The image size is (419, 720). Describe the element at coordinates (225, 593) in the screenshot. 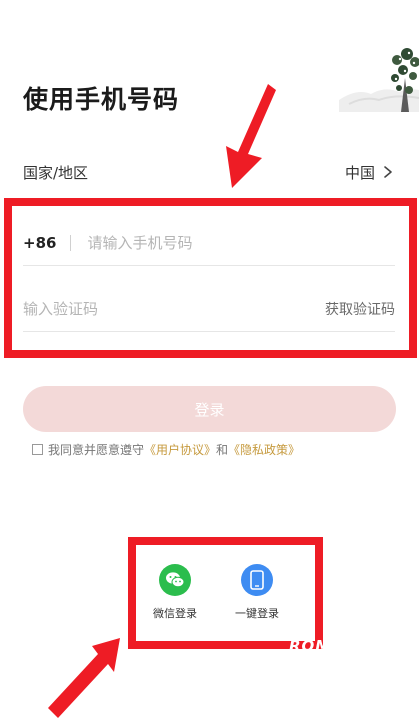

I see `annotation-box-social` at that location.